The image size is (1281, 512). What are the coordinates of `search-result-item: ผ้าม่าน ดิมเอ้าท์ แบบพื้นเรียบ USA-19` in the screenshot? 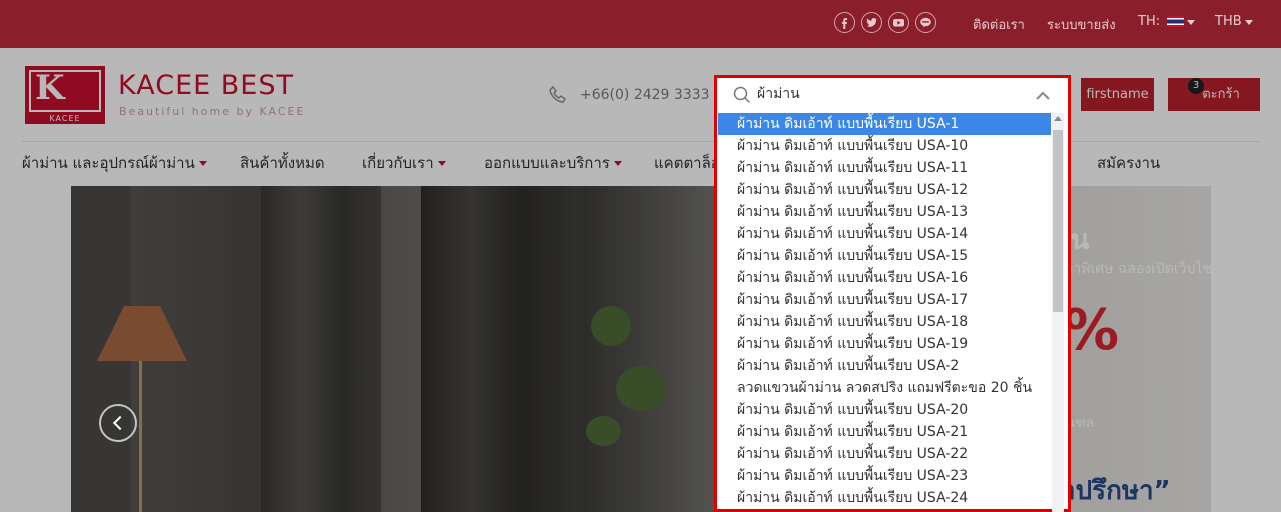 It's located at (884, 344).